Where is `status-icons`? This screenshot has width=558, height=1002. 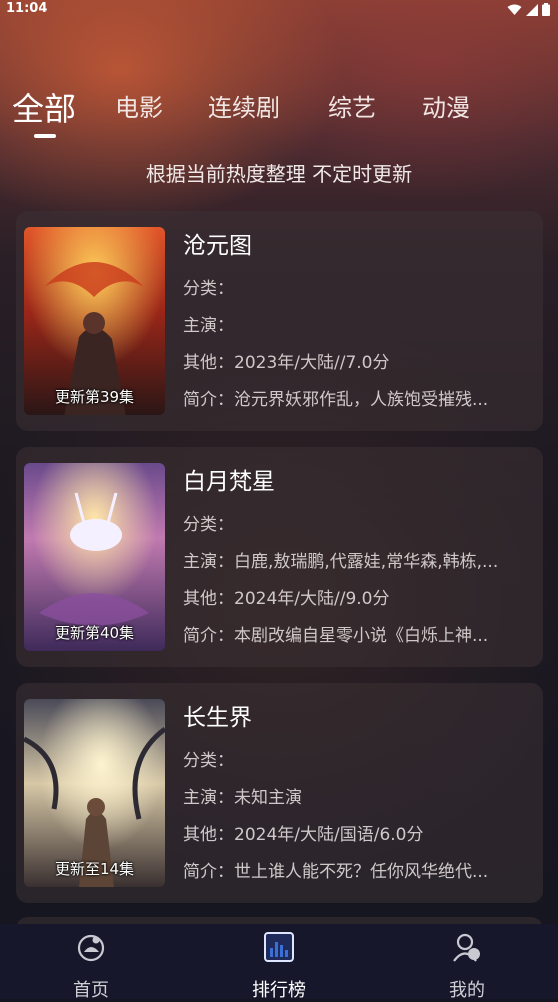
status-icons is located at coordinates (528, 9).